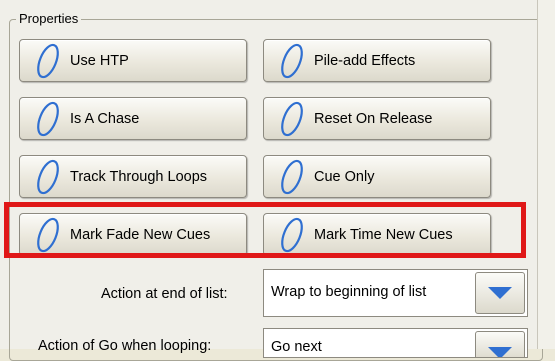 The height and width of the screenshot is (361, 555). I want to click on button-label: Track Through Loops, so click(139, 176).